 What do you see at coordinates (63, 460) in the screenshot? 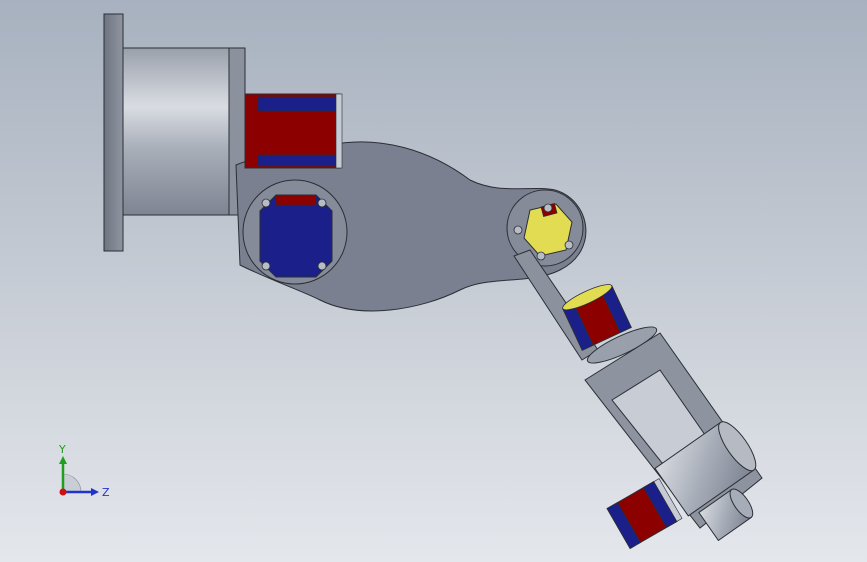
I see `y-axis-arrowhead` at bounding box center [63, 460].